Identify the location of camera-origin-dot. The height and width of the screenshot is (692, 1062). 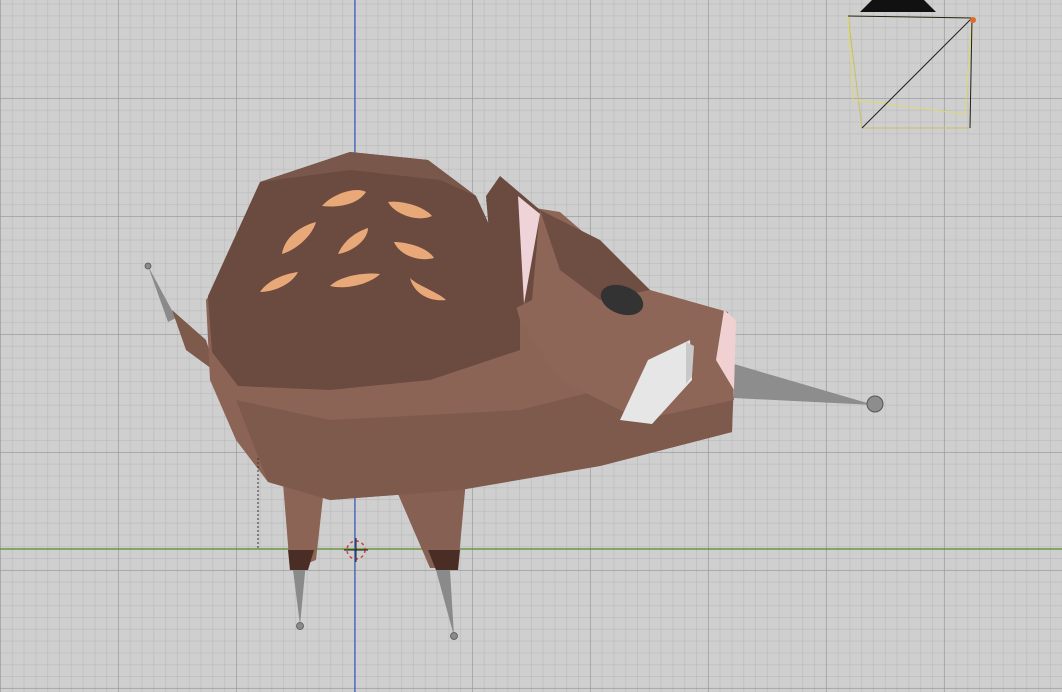
(973, 20).